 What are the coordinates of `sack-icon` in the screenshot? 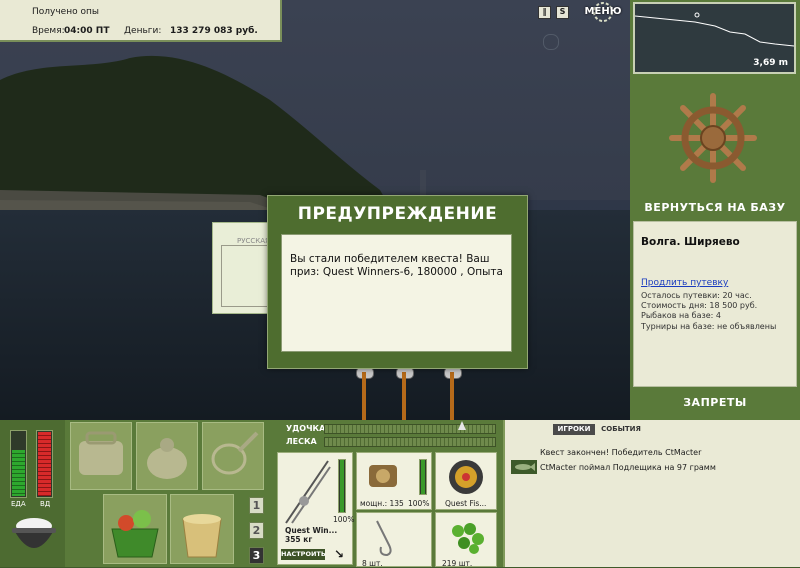 It's located at (167, 458).